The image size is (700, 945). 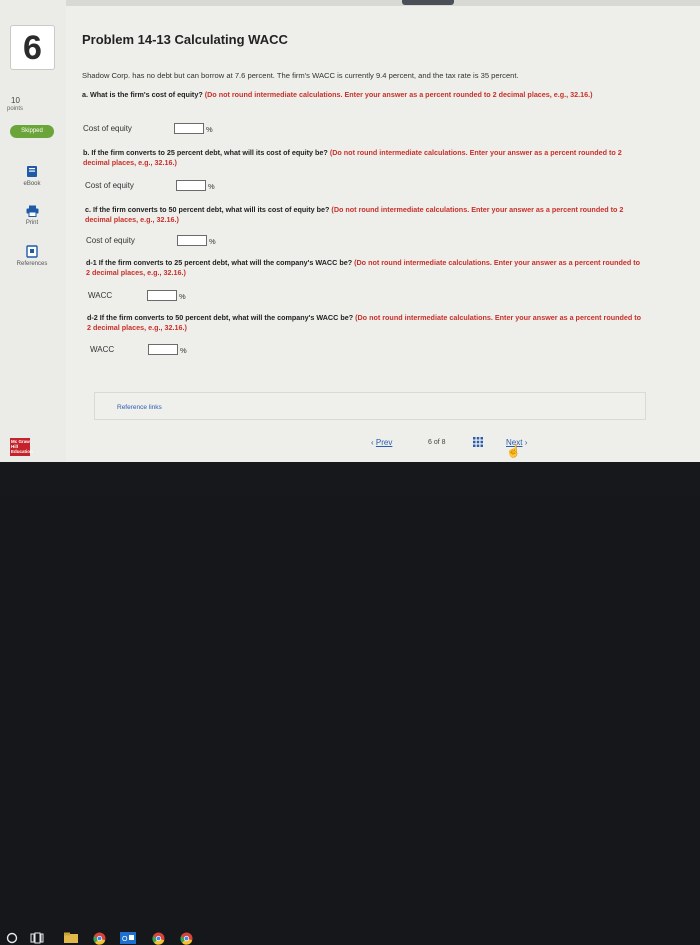 I want to click on ebook-label: eBook, so click(x=32, y=184).